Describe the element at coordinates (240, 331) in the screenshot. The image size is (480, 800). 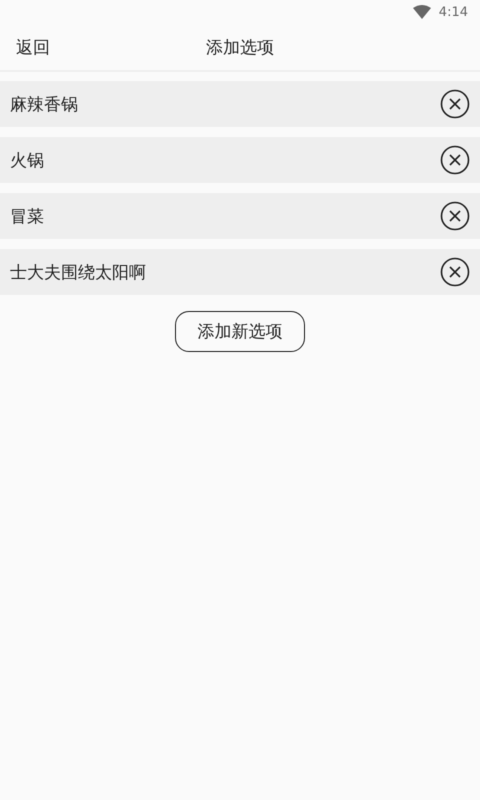
I see `add-option-button: 添加新选项` at that location.